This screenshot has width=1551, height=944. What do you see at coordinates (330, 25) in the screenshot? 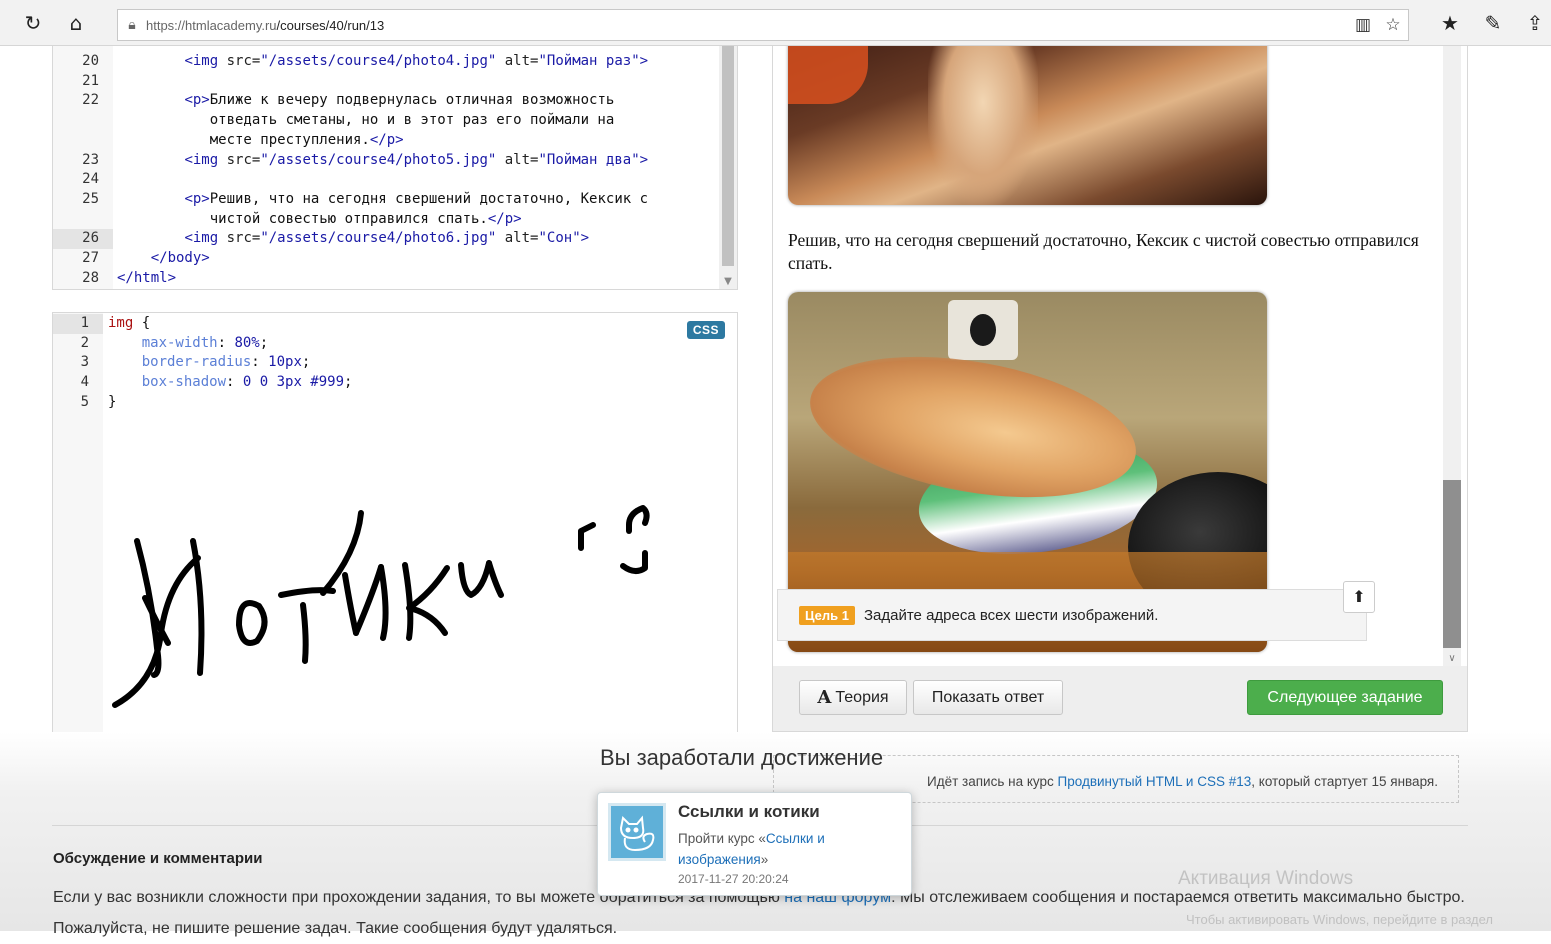
I see `url-path: /courses/40/run/13` at bounding box center [330, 25].